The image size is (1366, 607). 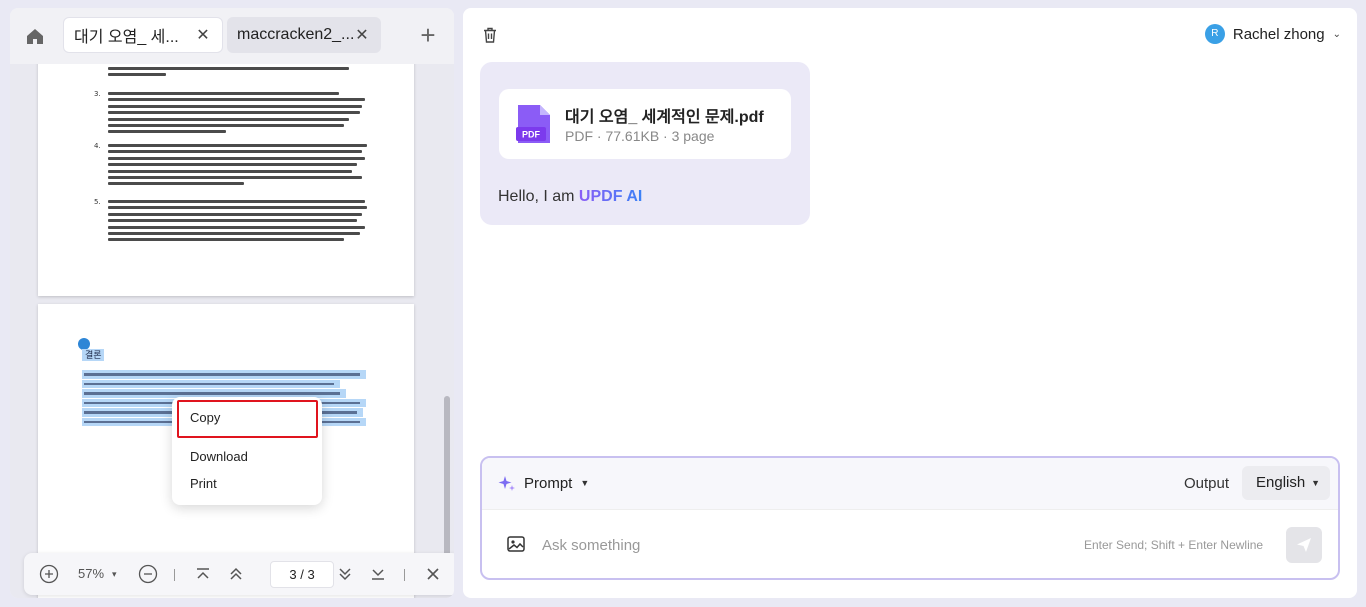 What do you see at coordinates (1278, 34) in the screenshot?
I see `user-name: Rachel zhong` at bounding box center [1278, 34].